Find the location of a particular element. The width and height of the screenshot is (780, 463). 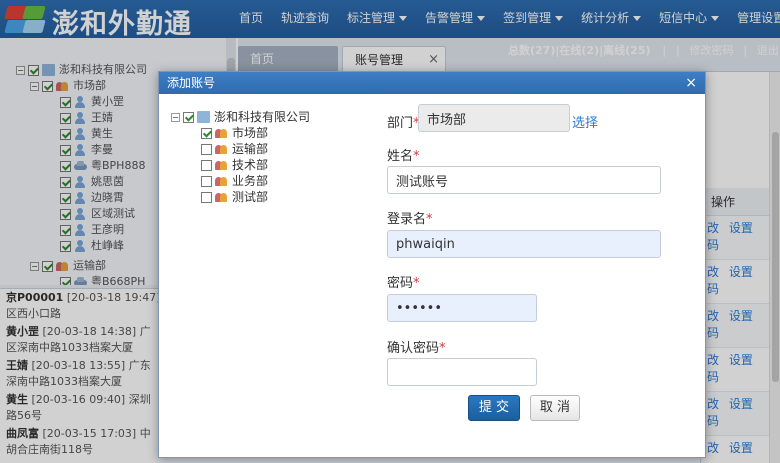

dialog-title: 添加账号 is located at coordinates (191, 83).